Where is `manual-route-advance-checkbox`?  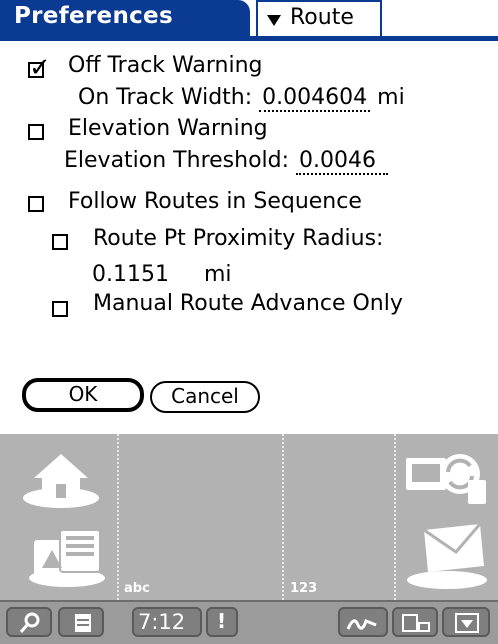
manual-route-advance-checkbox is located at coordinates (60, 309).